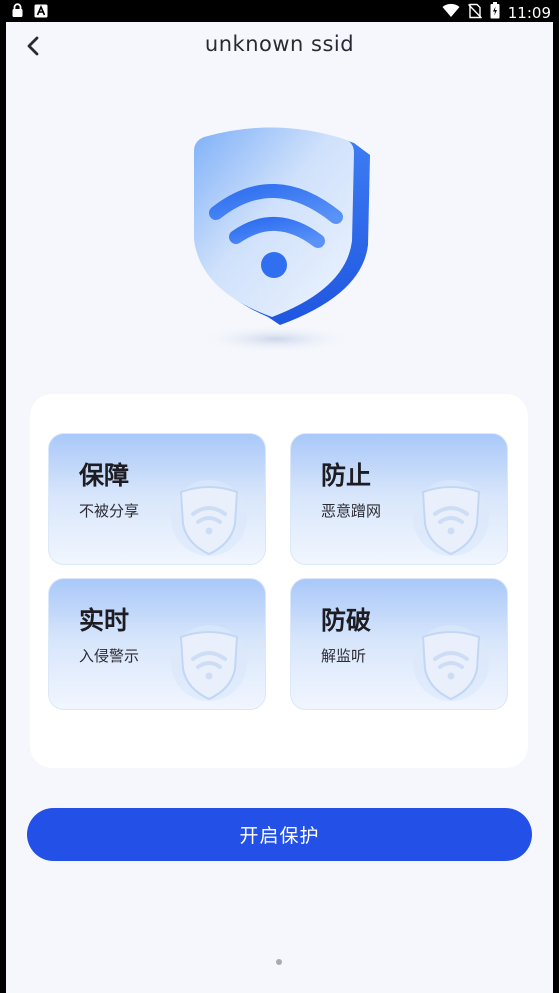 The height and width of the screenshot is (993, 559). Describe the element at coordinates (17, 12) in the screenshot. I see `lock-icon` at that location.